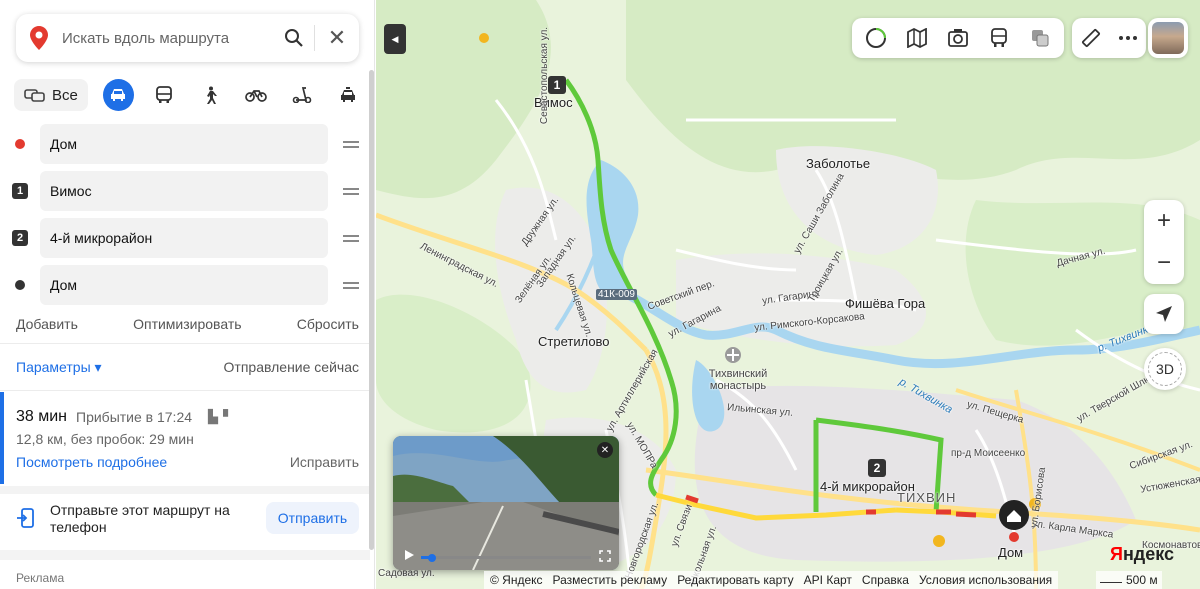  Describe the element at coordinates (605, 557) in the screenshot. I see `fullscreen-icon` at that location.